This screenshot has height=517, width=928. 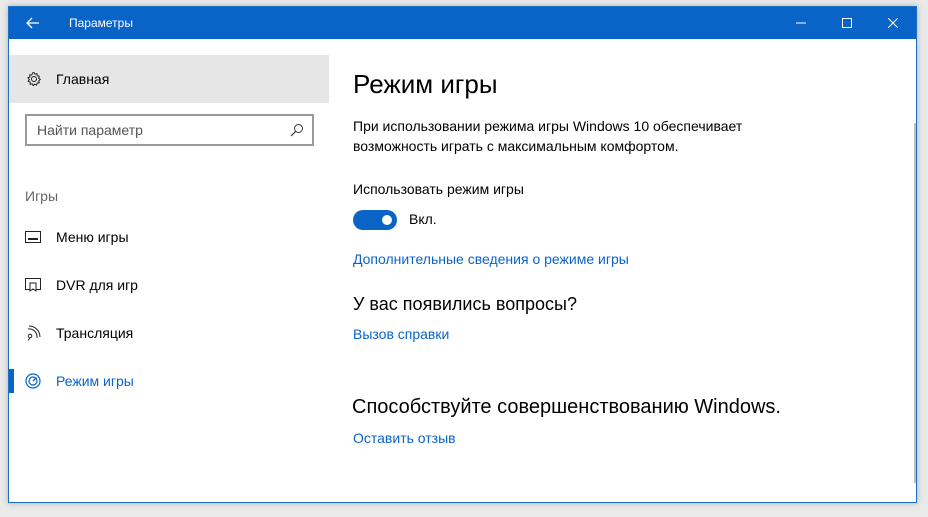 I want to click on active-indicator, so click(x=11, y=381).